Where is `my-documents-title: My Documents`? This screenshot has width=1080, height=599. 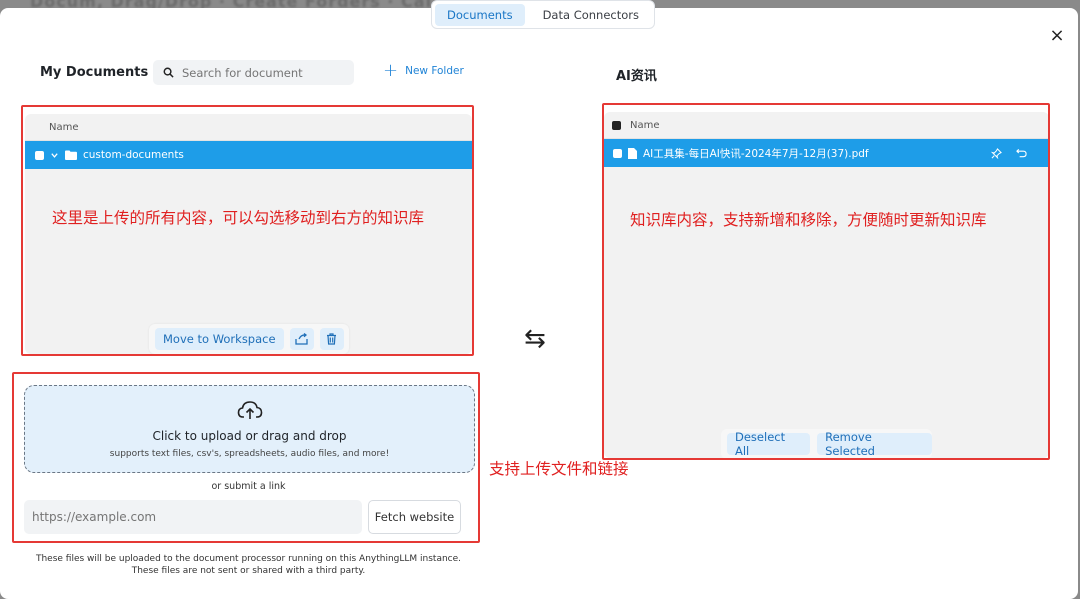
my-documents-title: My Documents is located at coordinates (94, 72).